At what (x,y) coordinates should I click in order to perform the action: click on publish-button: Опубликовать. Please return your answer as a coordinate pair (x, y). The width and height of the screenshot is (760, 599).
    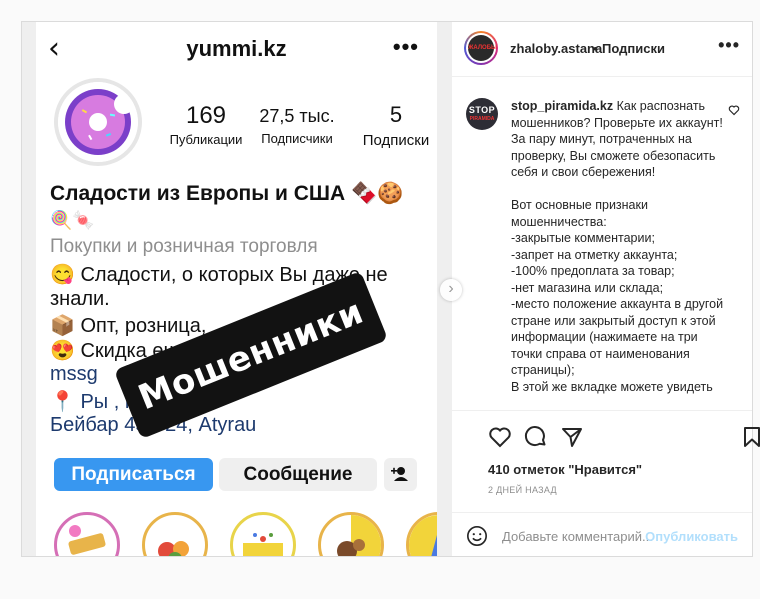
    Looking at the image, I should click on (691, 536).